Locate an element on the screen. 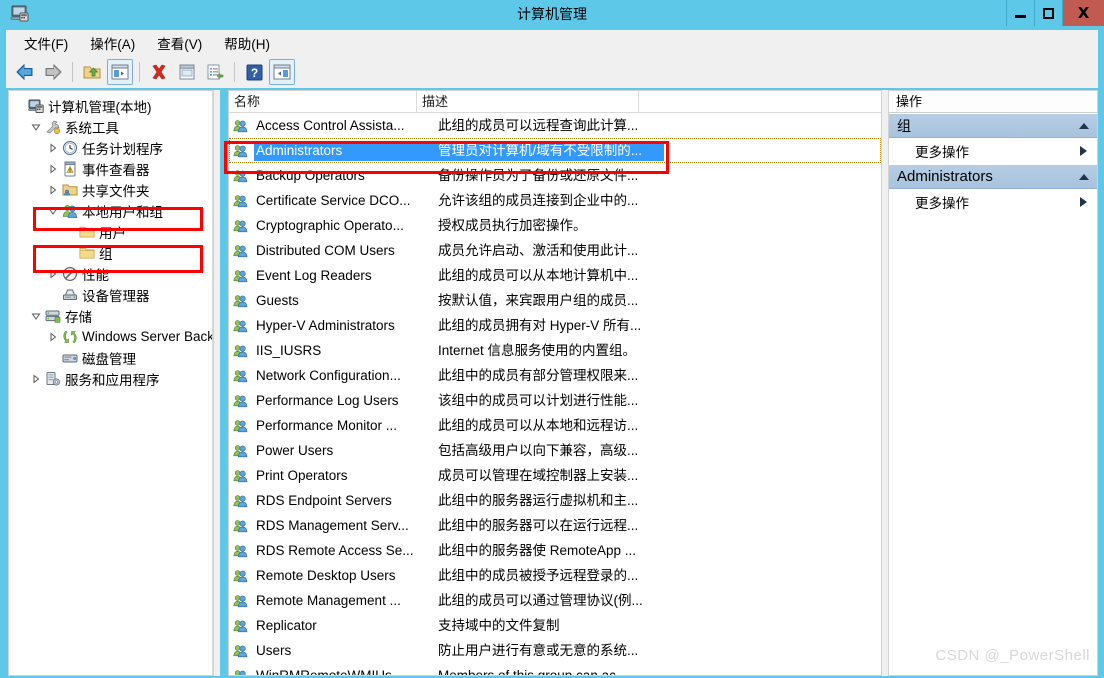 The width and height of the screenshot is (1104, 678). system-tools-icon is located at coordinates (52, 127).